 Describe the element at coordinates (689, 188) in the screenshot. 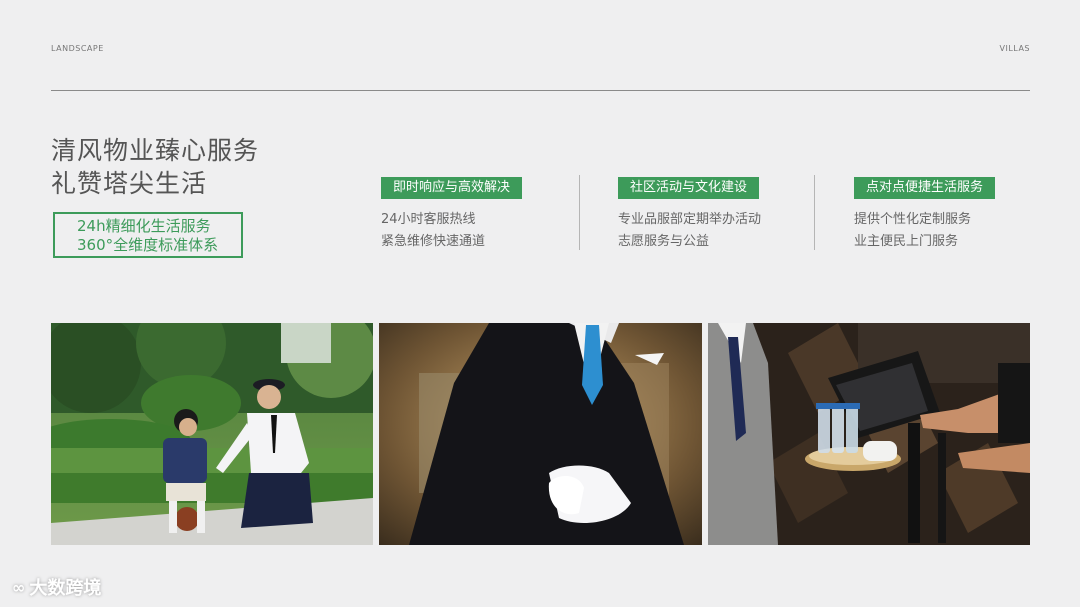

I see `feature-tag: 社区活动与文化建设` at that location.